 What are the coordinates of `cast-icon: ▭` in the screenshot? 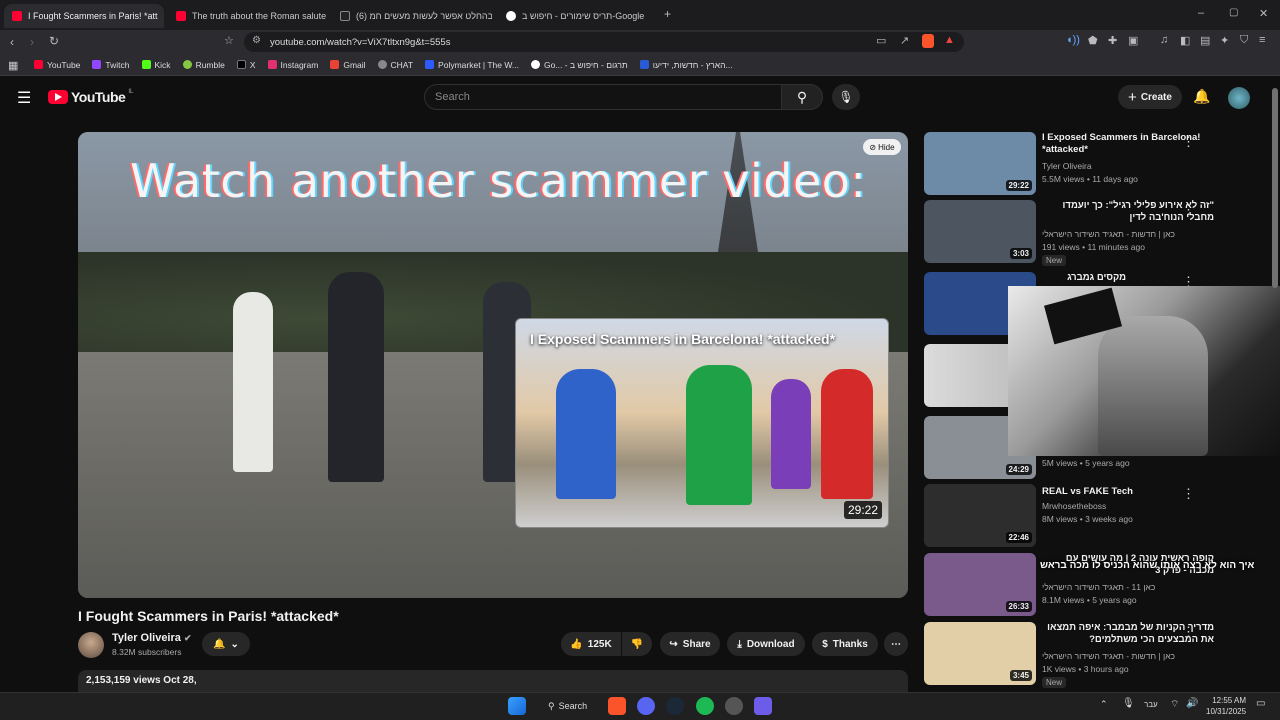 It's located at (881, 40).